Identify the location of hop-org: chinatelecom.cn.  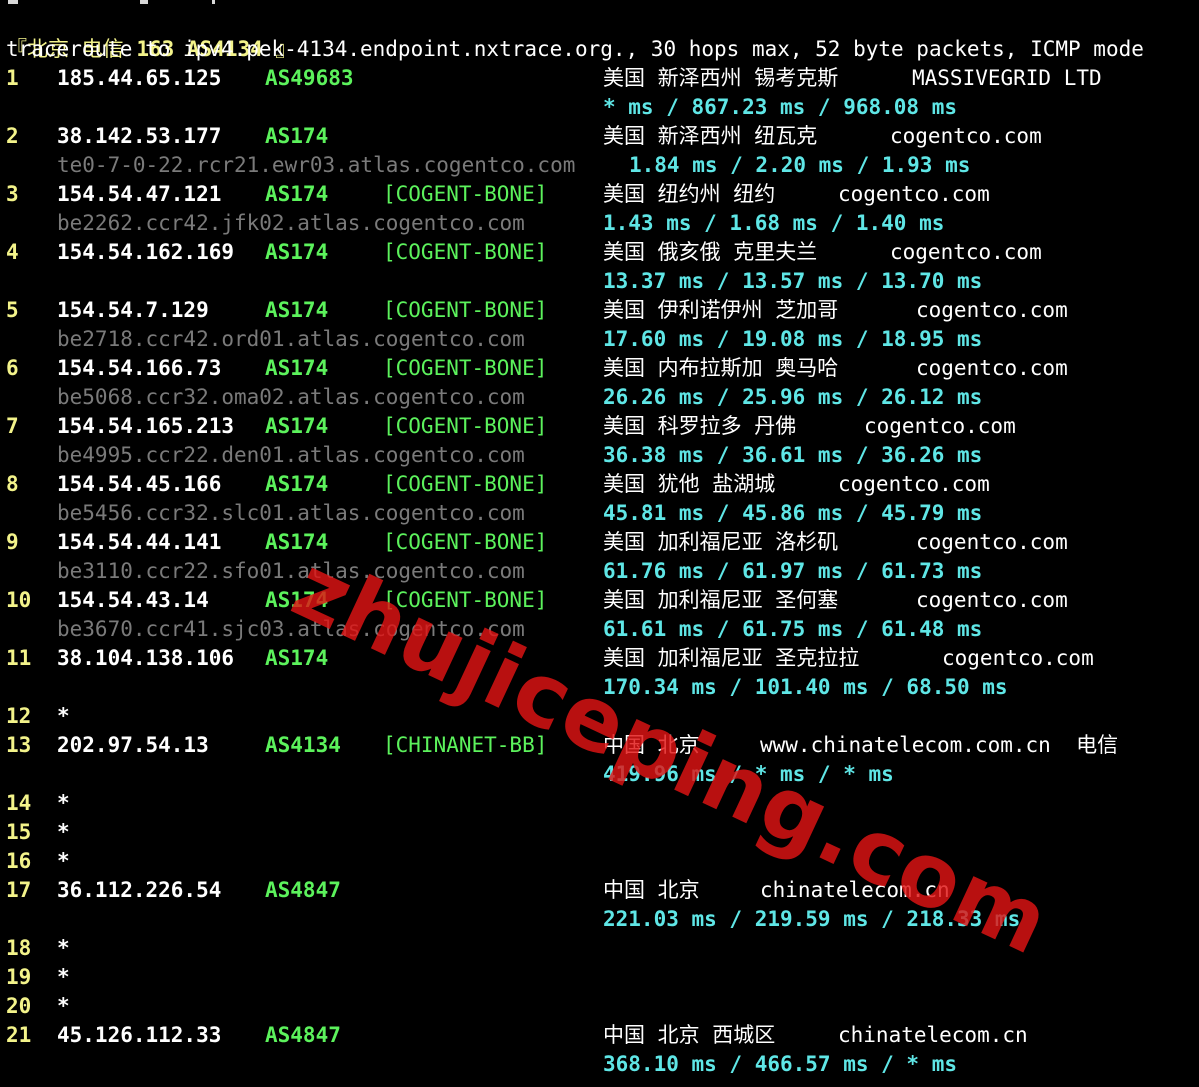
(933, 1035).